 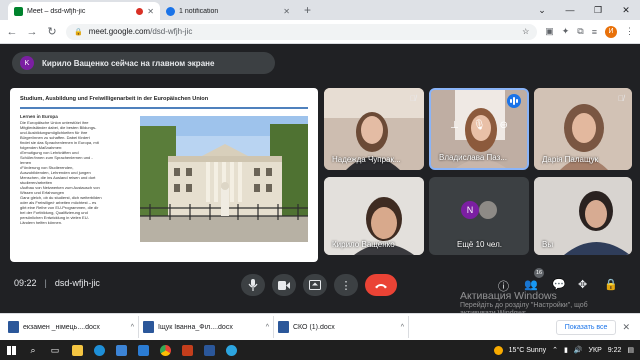 What do you see at coordinates (12, 32) in the screenshot?
I see `back-icon: ←` at bounding box center [12, 32].